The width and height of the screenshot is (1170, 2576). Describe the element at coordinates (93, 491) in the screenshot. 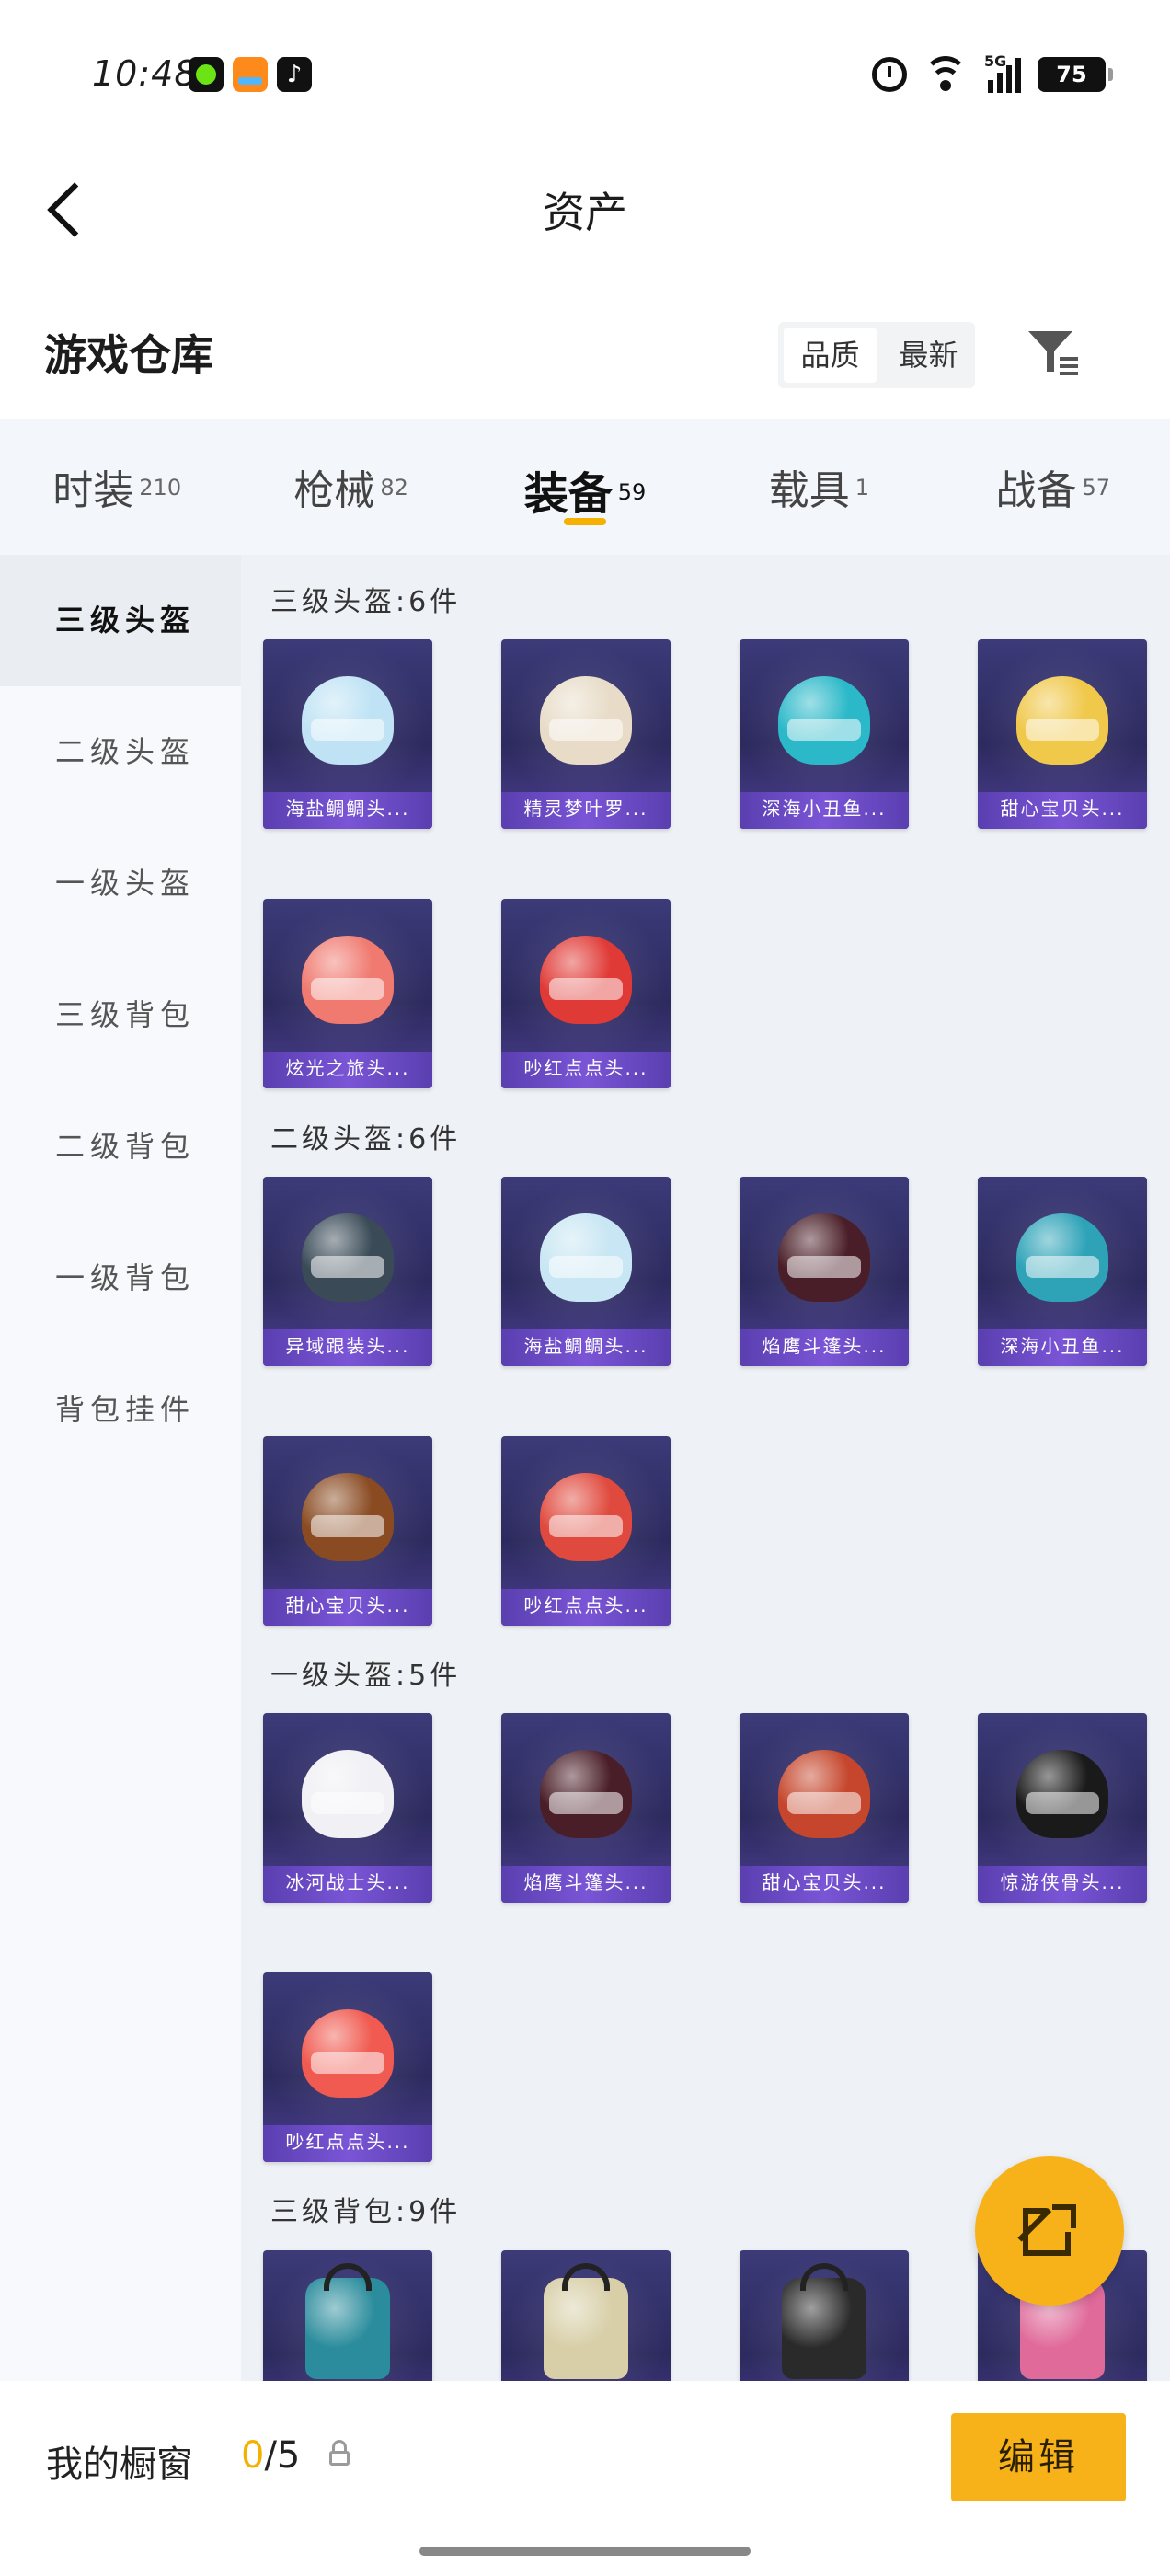

I see `tab-label: 时装` at that location.